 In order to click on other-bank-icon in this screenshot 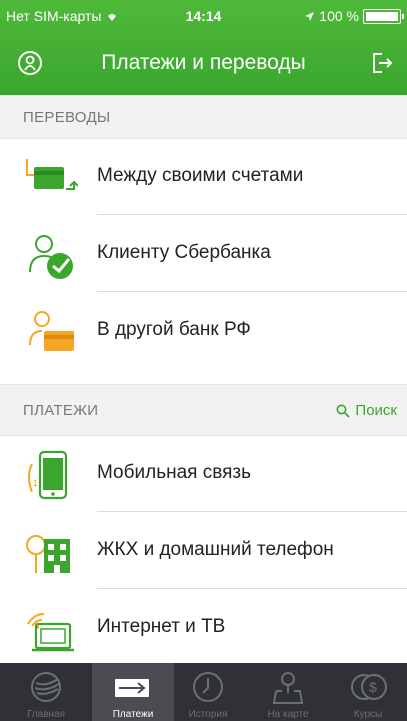, I will do `click(51, 331)`.